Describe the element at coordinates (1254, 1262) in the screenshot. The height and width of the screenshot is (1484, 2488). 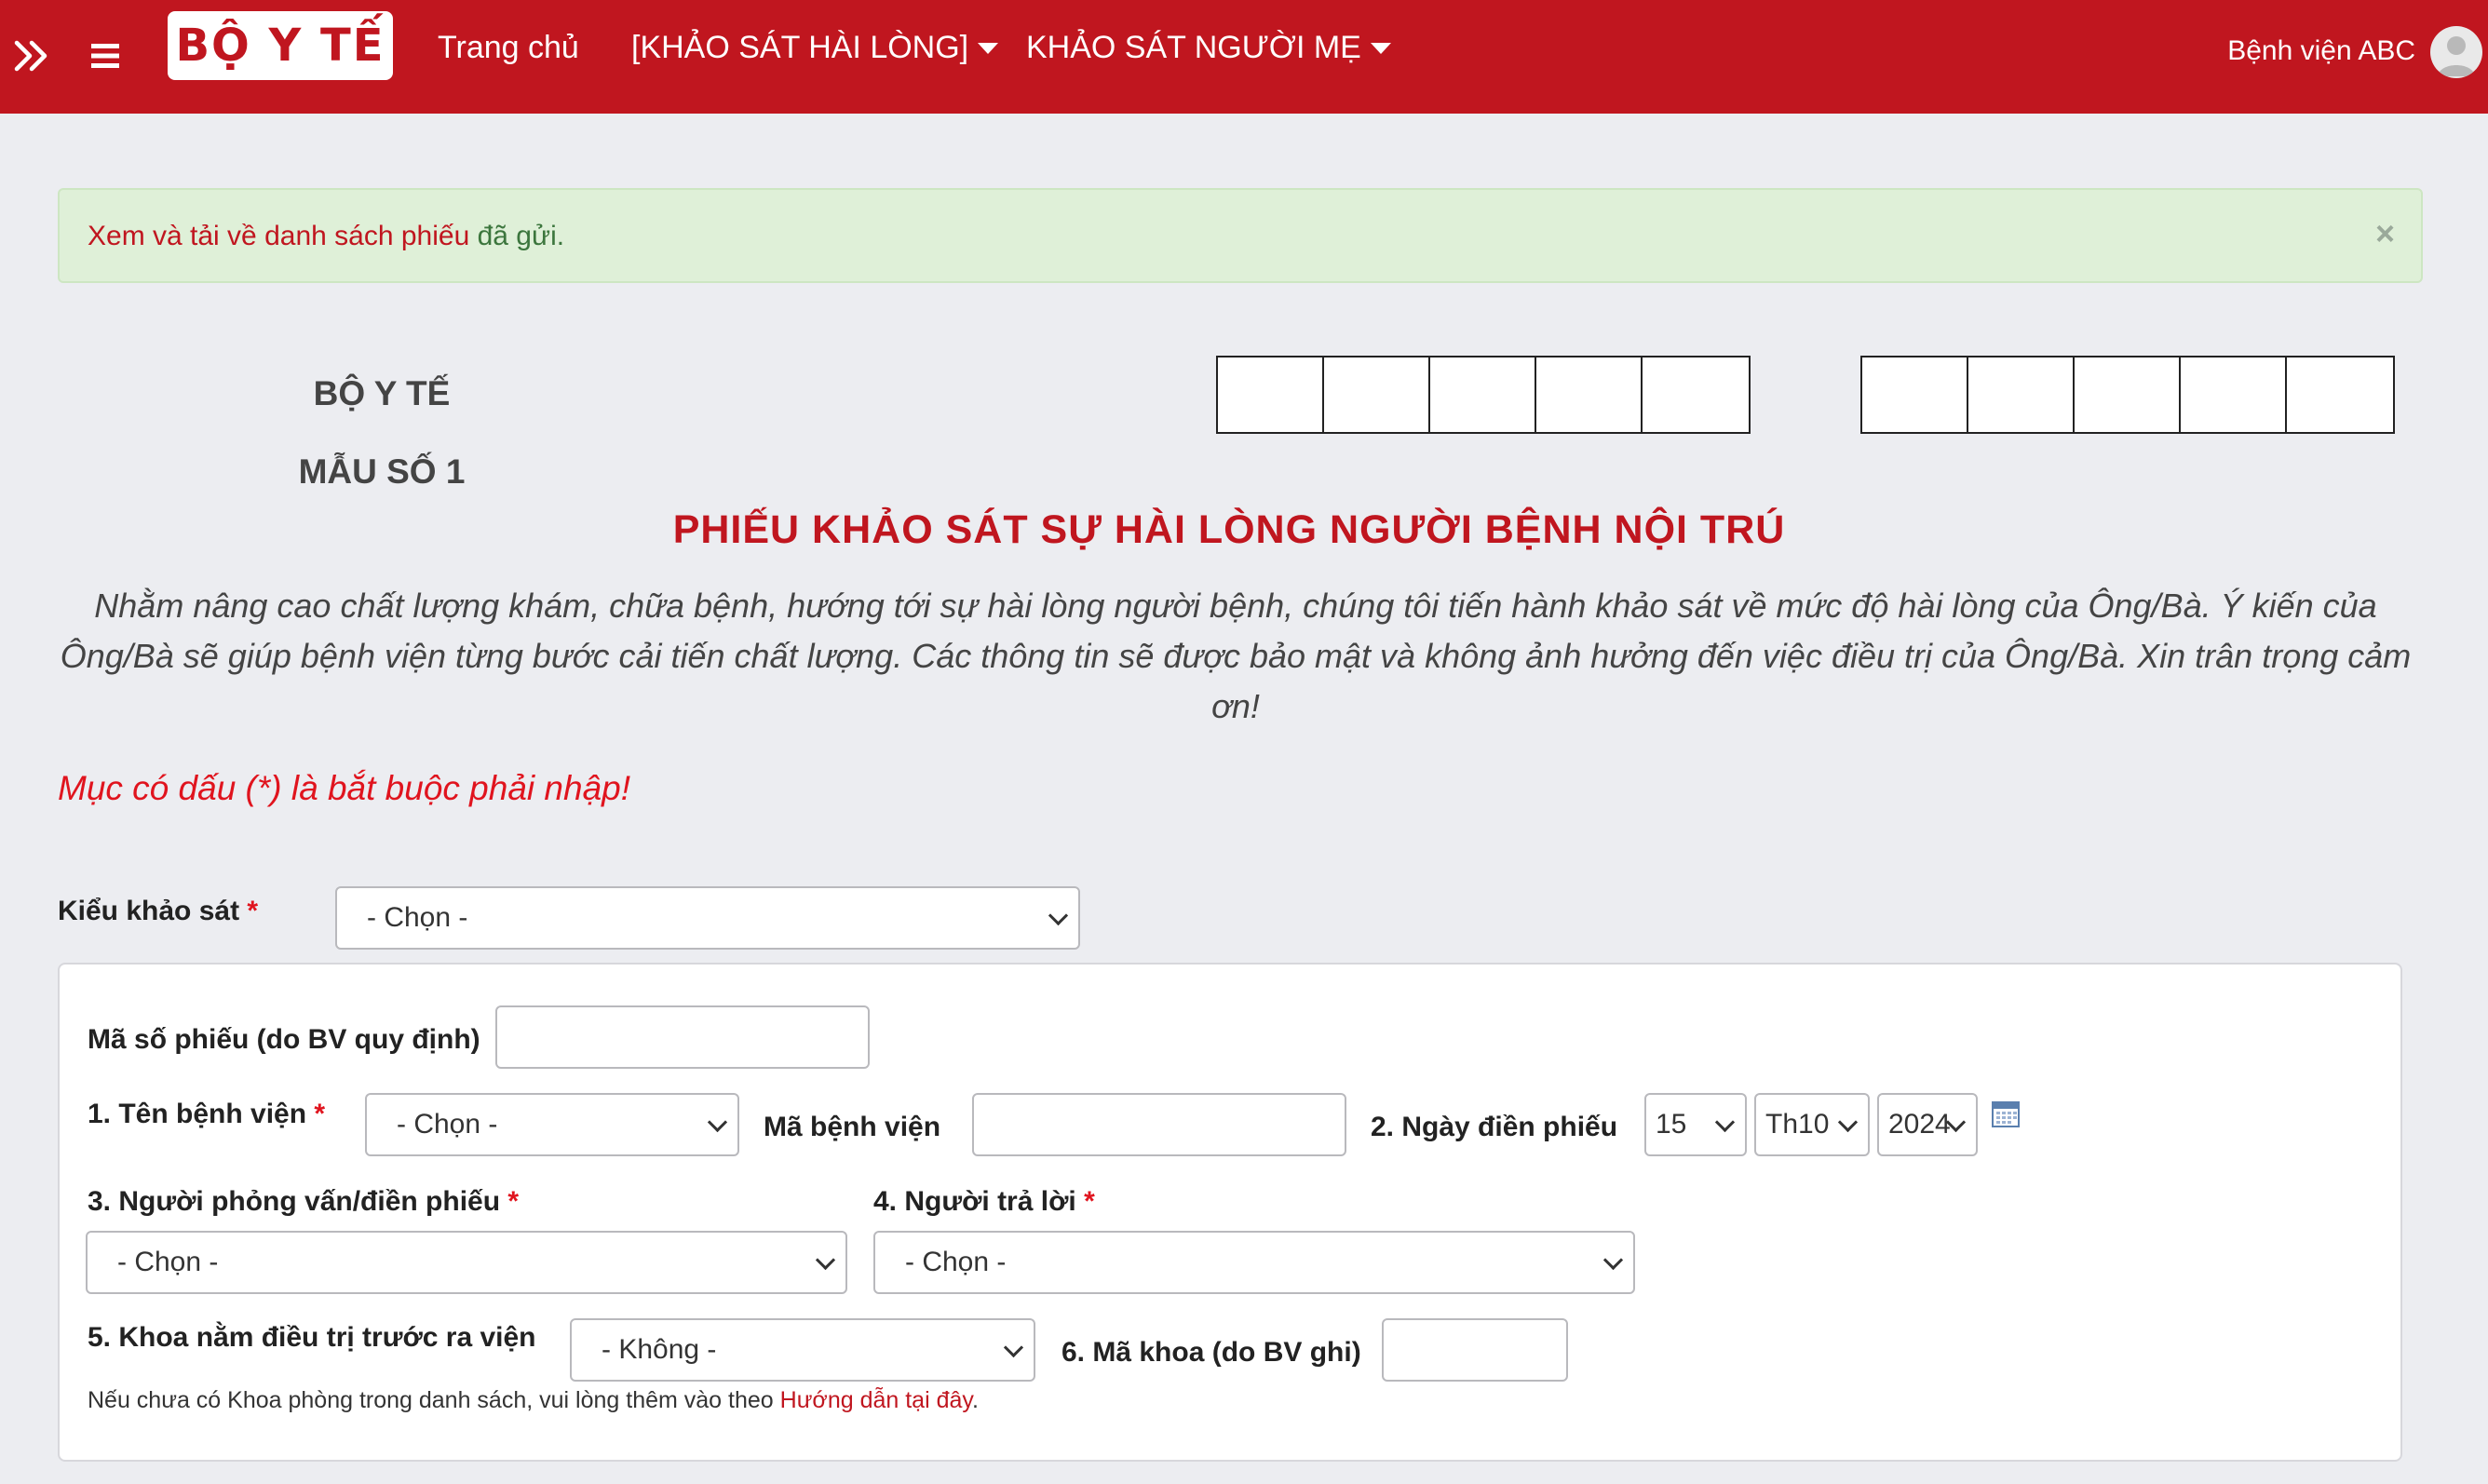
I see `respondent-select: - Chọn -` at that location.